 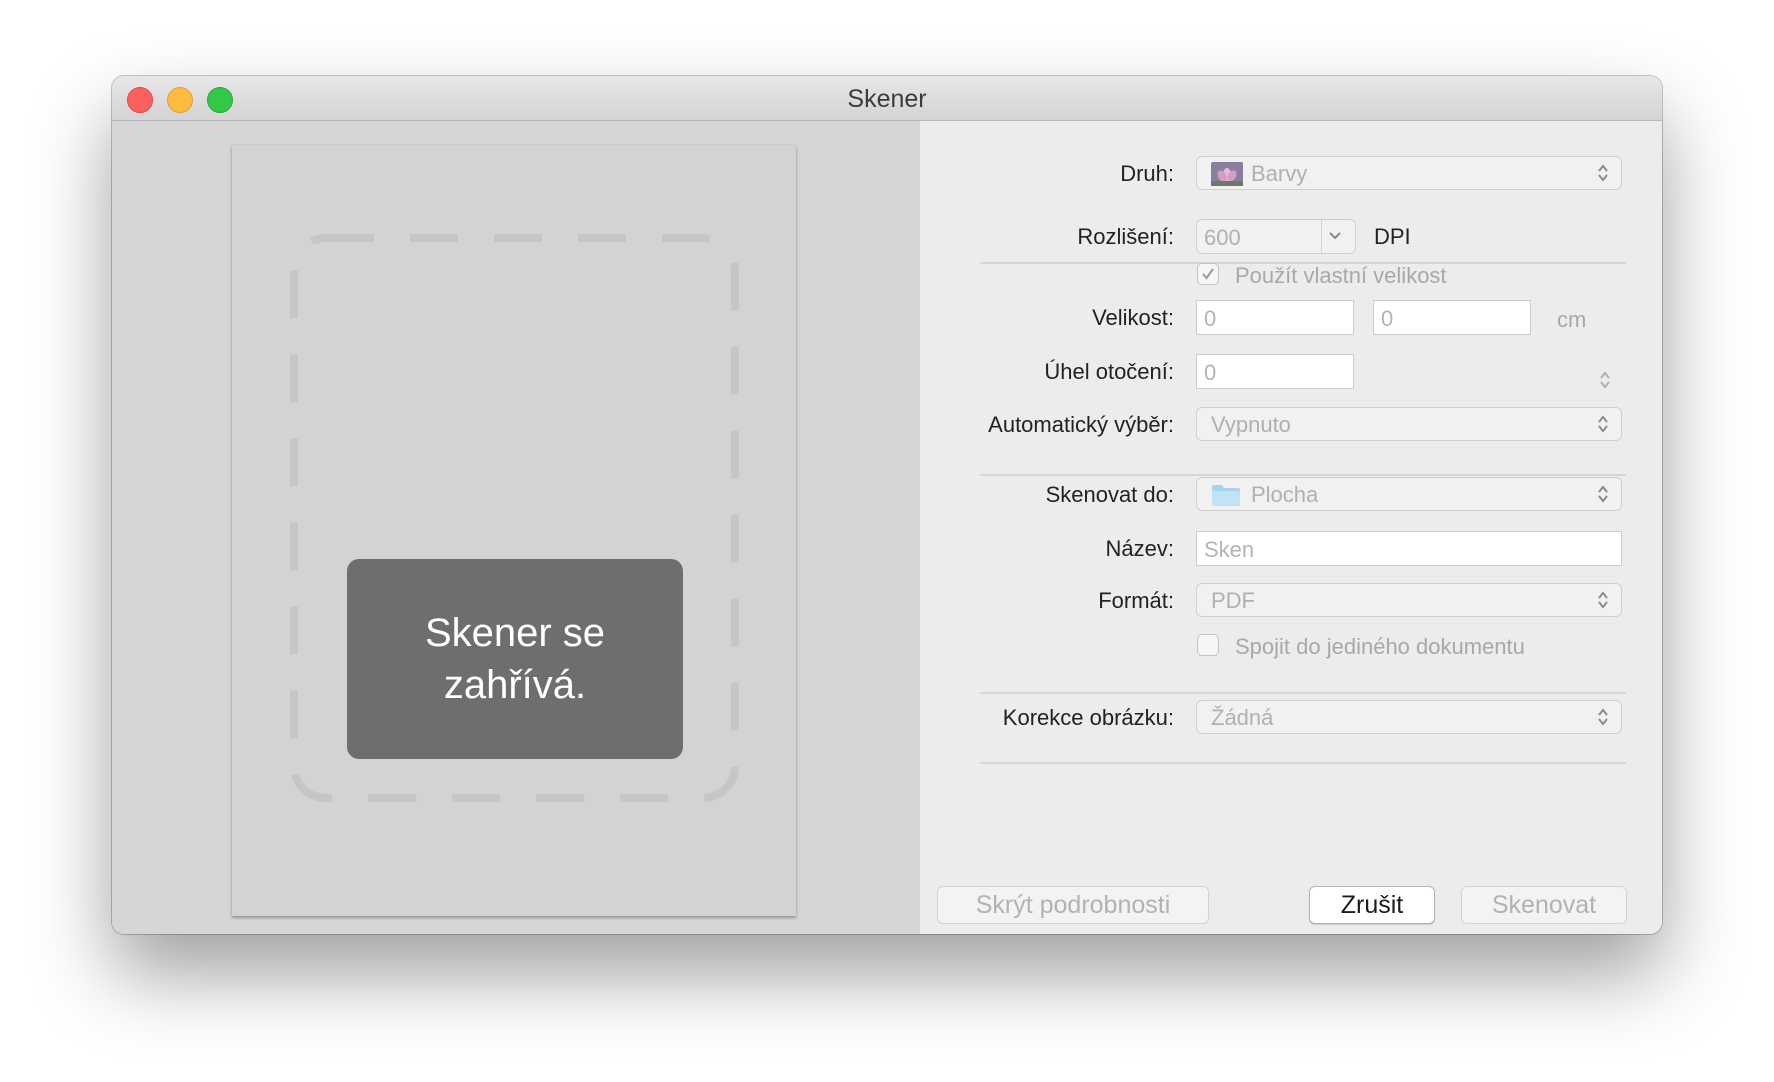 I want to click on scan-to-value: Plocha, so click(x=1285, y=494).